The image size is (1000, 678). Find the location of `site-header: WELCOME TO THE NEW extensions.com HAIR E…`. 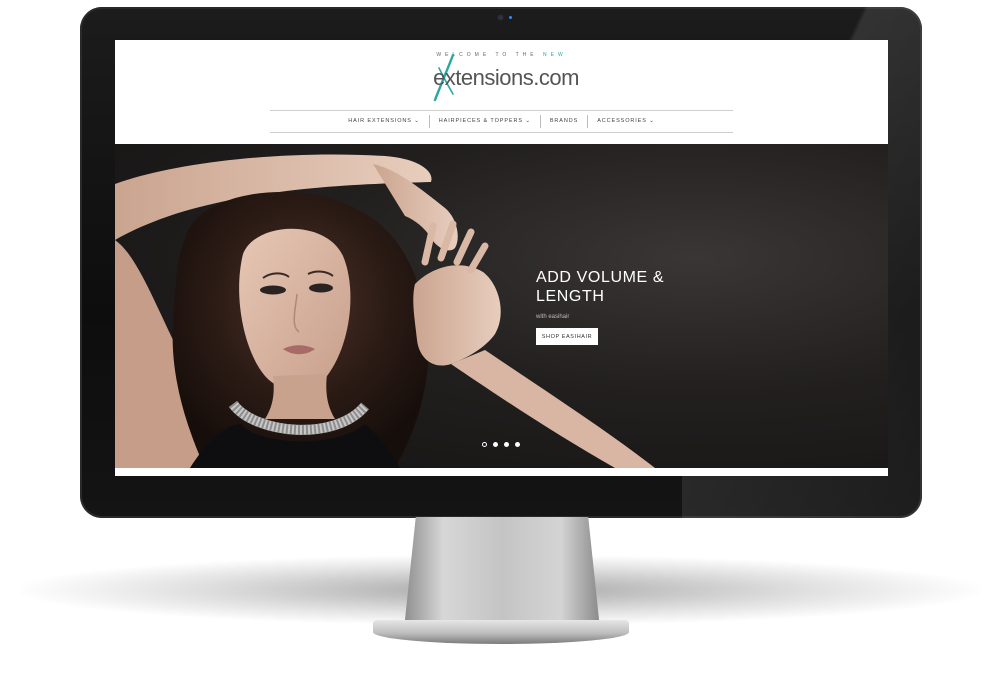

site-header: WELCOME TO THE NEW extensions.com HAIR E… is located at coordinates (501, 92).